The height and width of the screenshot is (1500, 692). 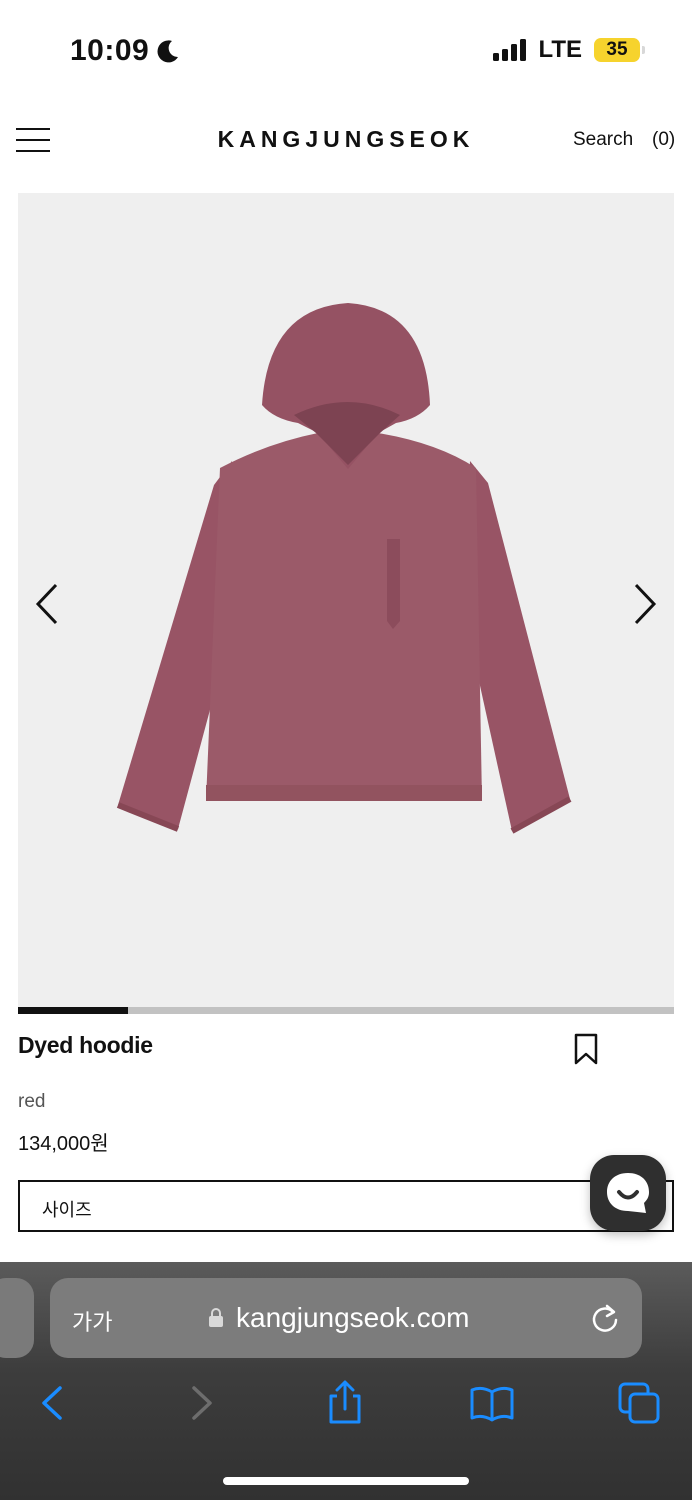 What do you see at coordinates (346, 1010) in the screenshot?
I see `gallery-progress-bar` at bounding box center [346, 1010].